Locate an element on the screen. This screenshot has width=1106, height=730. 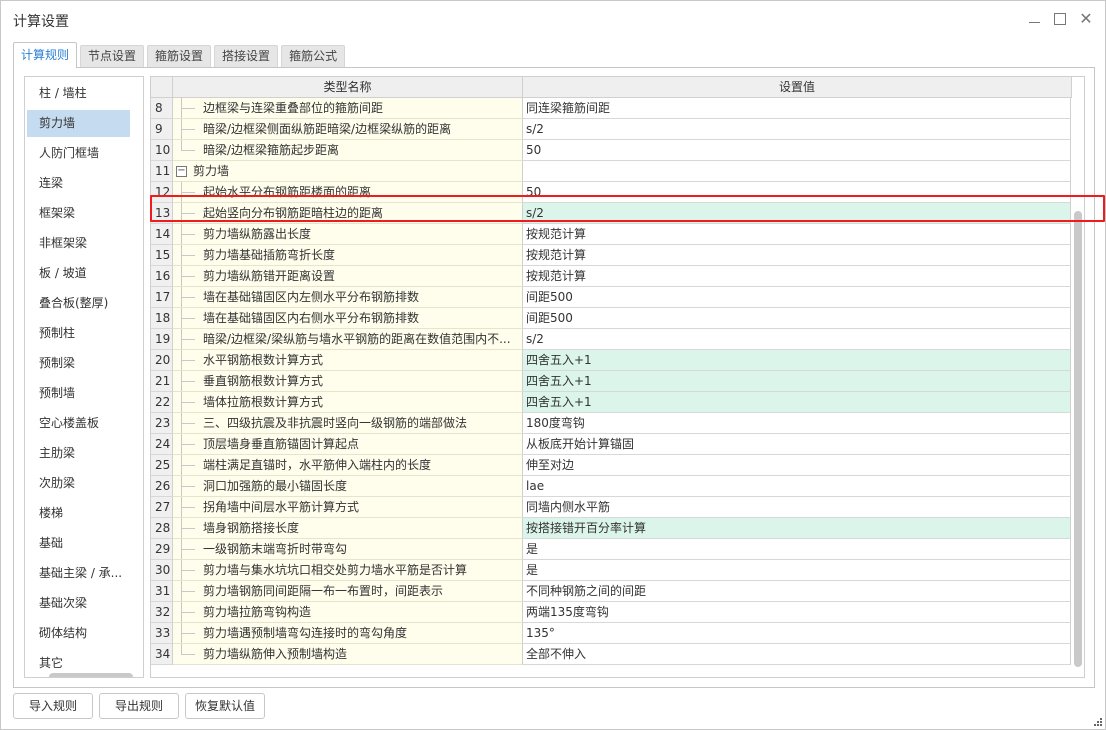
row-number: 10 is located at coordinates (162, 150).